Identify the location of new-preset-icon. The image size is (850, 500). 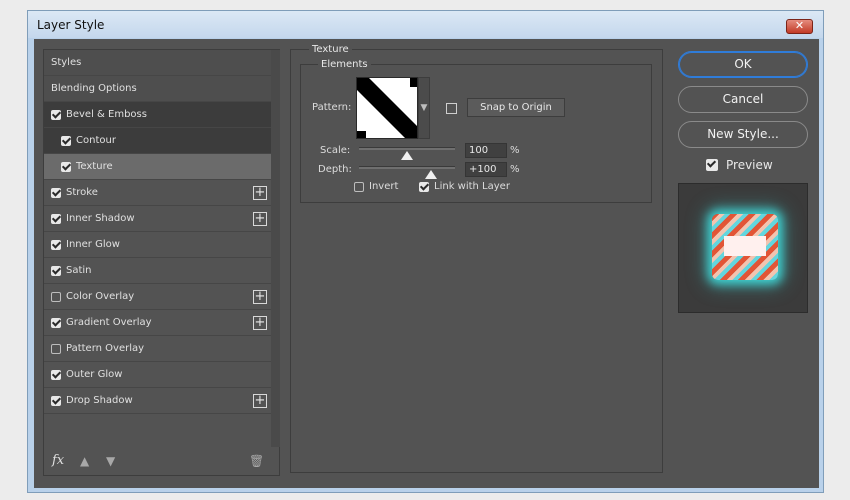
(451, 108).